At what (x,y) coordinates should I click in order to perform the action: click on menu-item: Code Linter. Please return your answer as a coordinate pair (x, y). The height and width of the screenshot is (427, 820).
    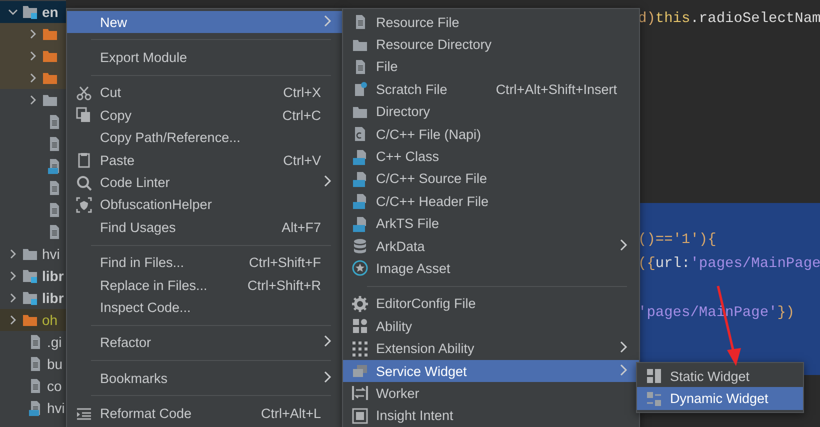
    Looking at the image, I should click on (205, 182).